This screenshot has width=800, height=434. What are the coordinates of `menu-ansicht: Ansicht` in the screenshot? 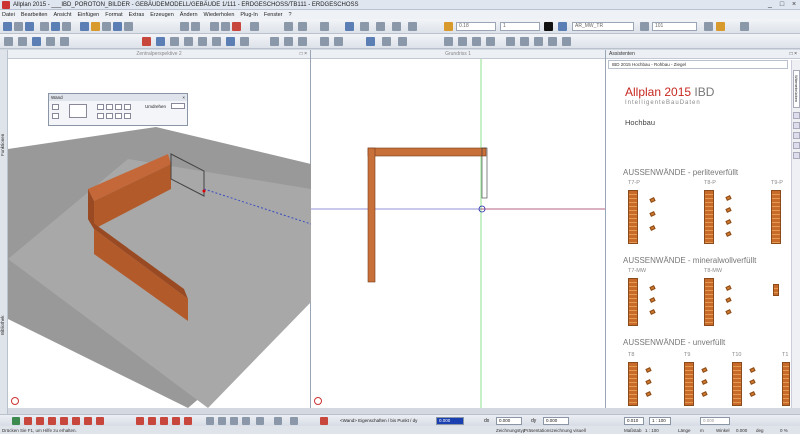 It's located at (62, 15).